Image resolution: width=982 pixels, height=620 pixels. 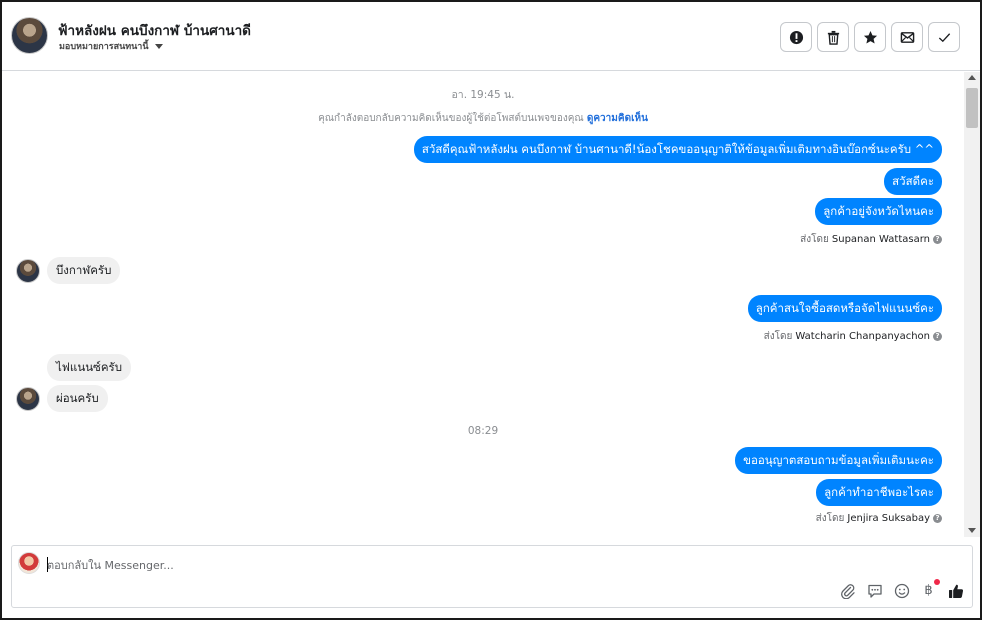 I want to click on timestamp: อา. 19:45 น., so click(x=483, y=95).